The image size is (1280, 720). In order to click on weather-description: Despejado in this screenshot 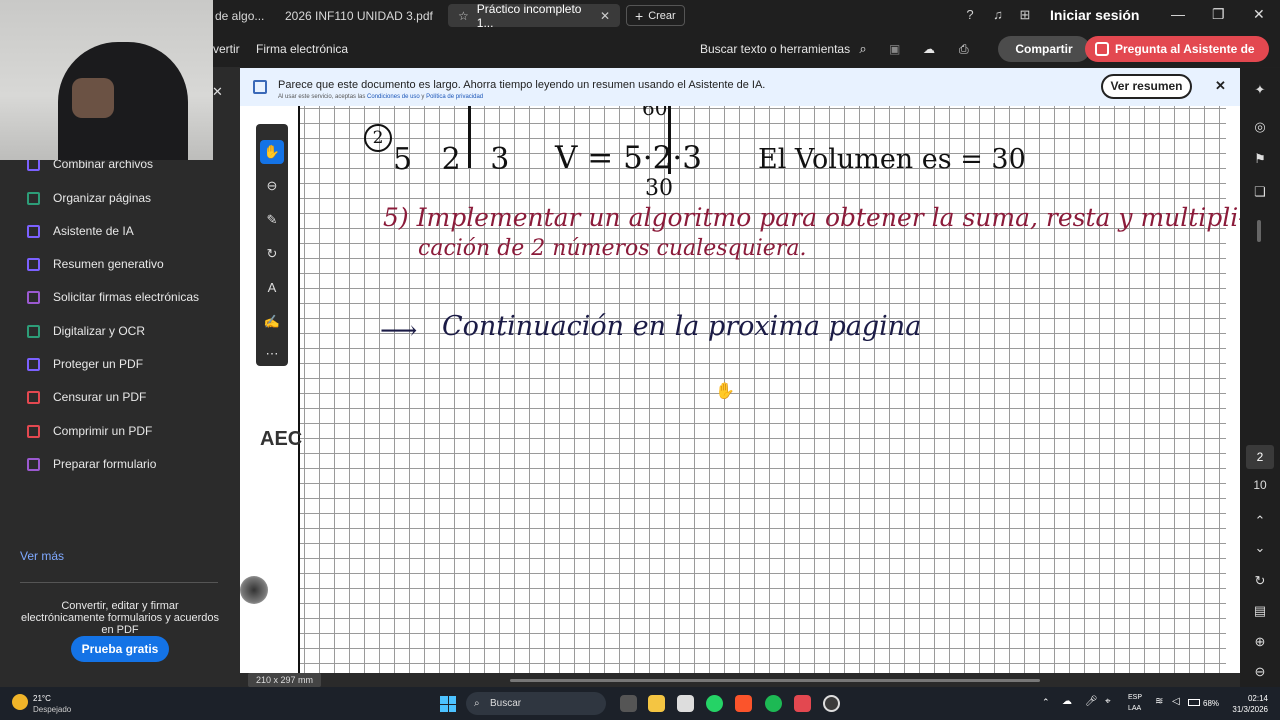, I will do `click(52, 709)`.